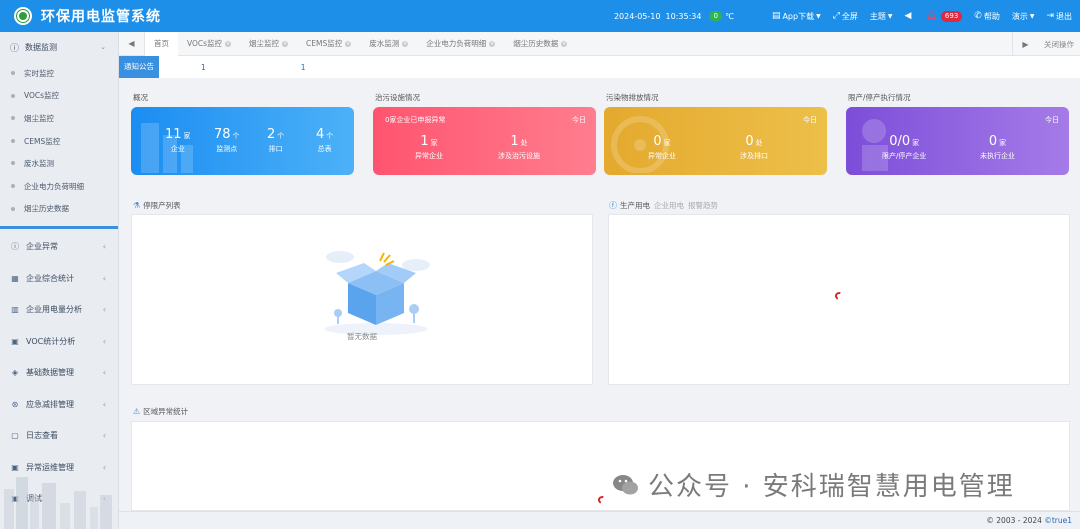  What do you see at coordinates (599, 67) in the screenshot?
I see `notice-bar: 通知公告 1 1` at bounding box center [599, 67].